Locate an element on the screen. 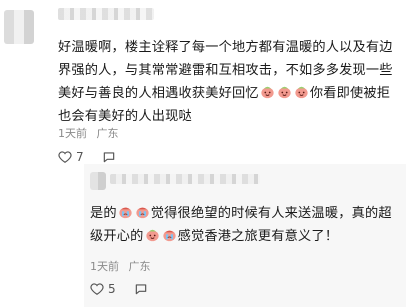 The image size is (406, 307). reply-like-count: 5 is located at coordinates (112, 289).